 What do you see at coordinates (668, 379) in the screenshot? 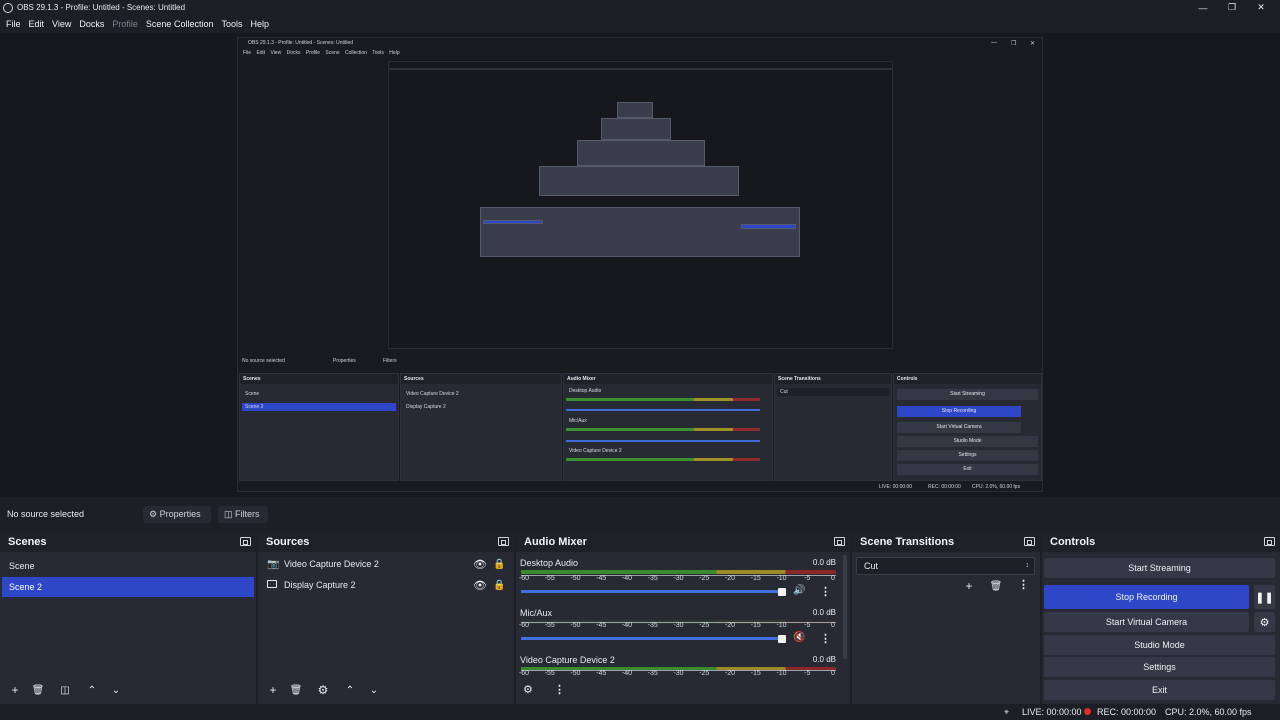
I see `capture-mixer-header: Audio Mixer` at bounding box center [668, 379].